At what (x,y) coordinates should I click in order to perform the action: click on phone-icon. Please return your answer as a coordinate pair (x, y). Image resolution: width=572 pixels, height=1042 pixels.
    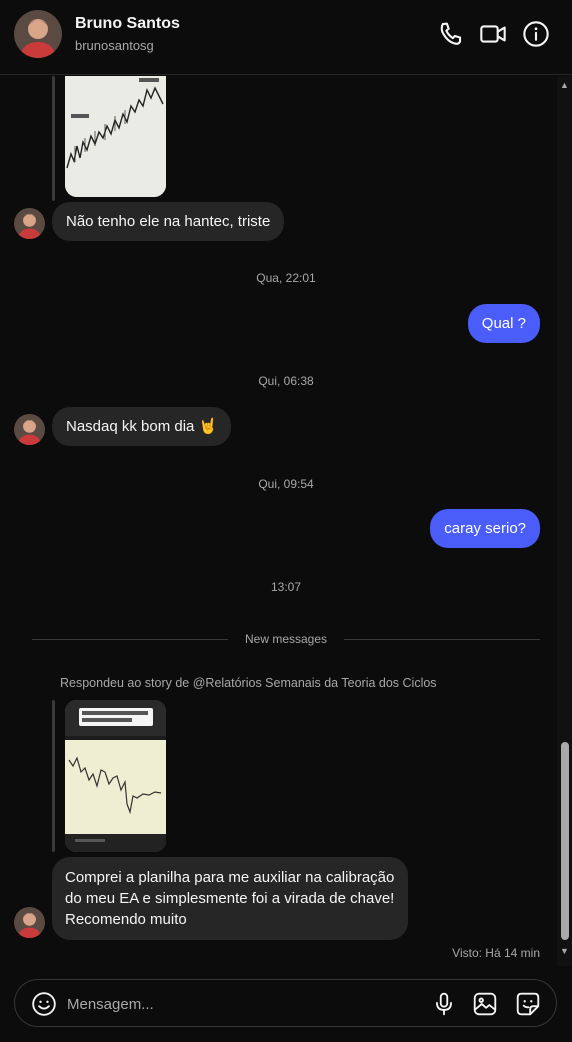
    Looking at the image, I should click on (451, 34).